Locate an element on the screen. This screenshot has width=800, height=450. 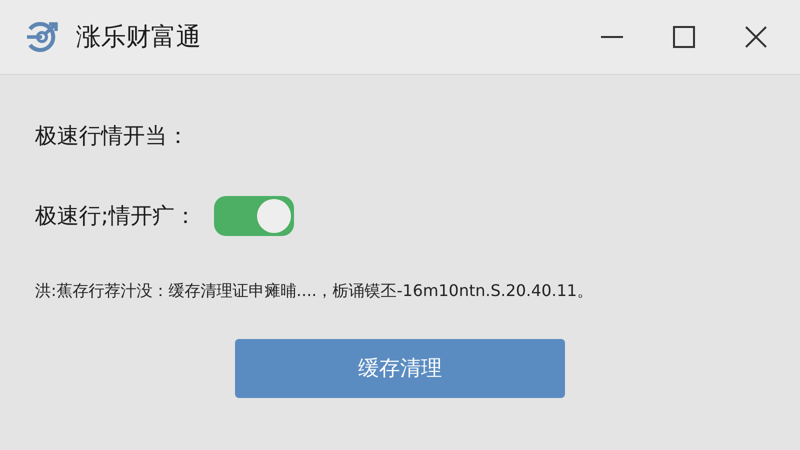
app-logo-icon is located at coordinates (43, 37).